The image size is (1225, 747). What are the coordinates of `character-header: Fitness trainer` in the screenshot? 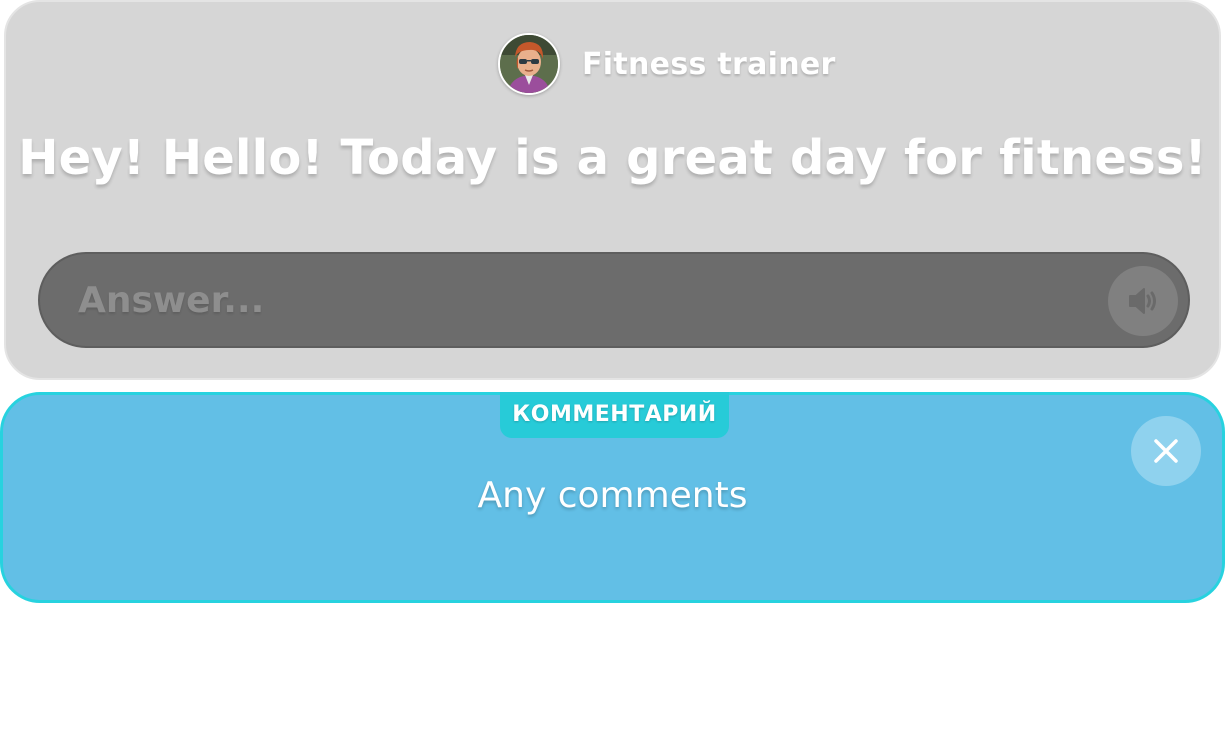 It's located at (667, 64).